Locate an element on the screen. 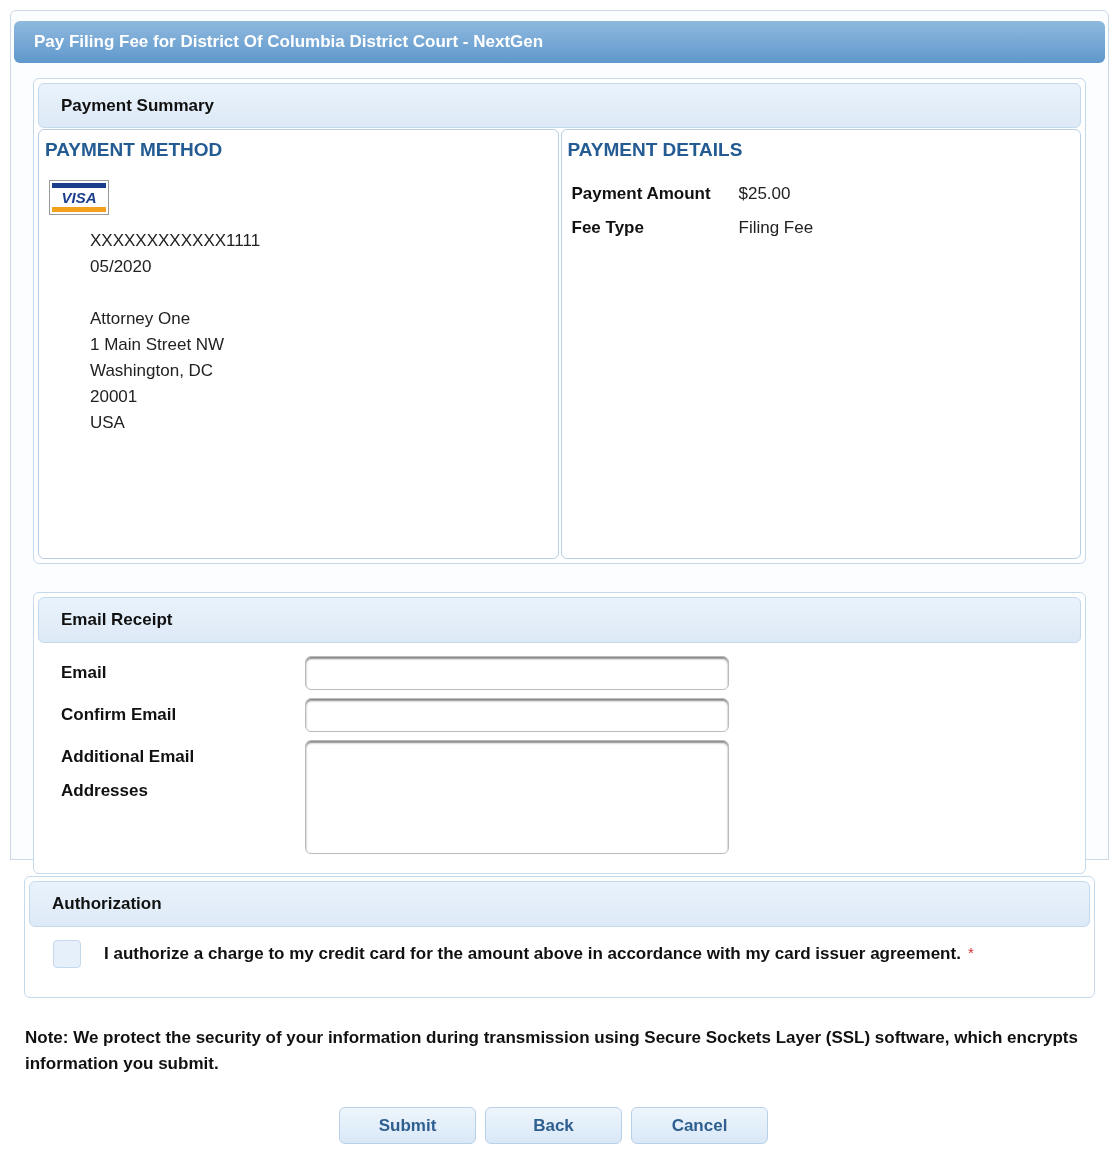  field-label: Confirm Email is located at coordinates (119, 714).